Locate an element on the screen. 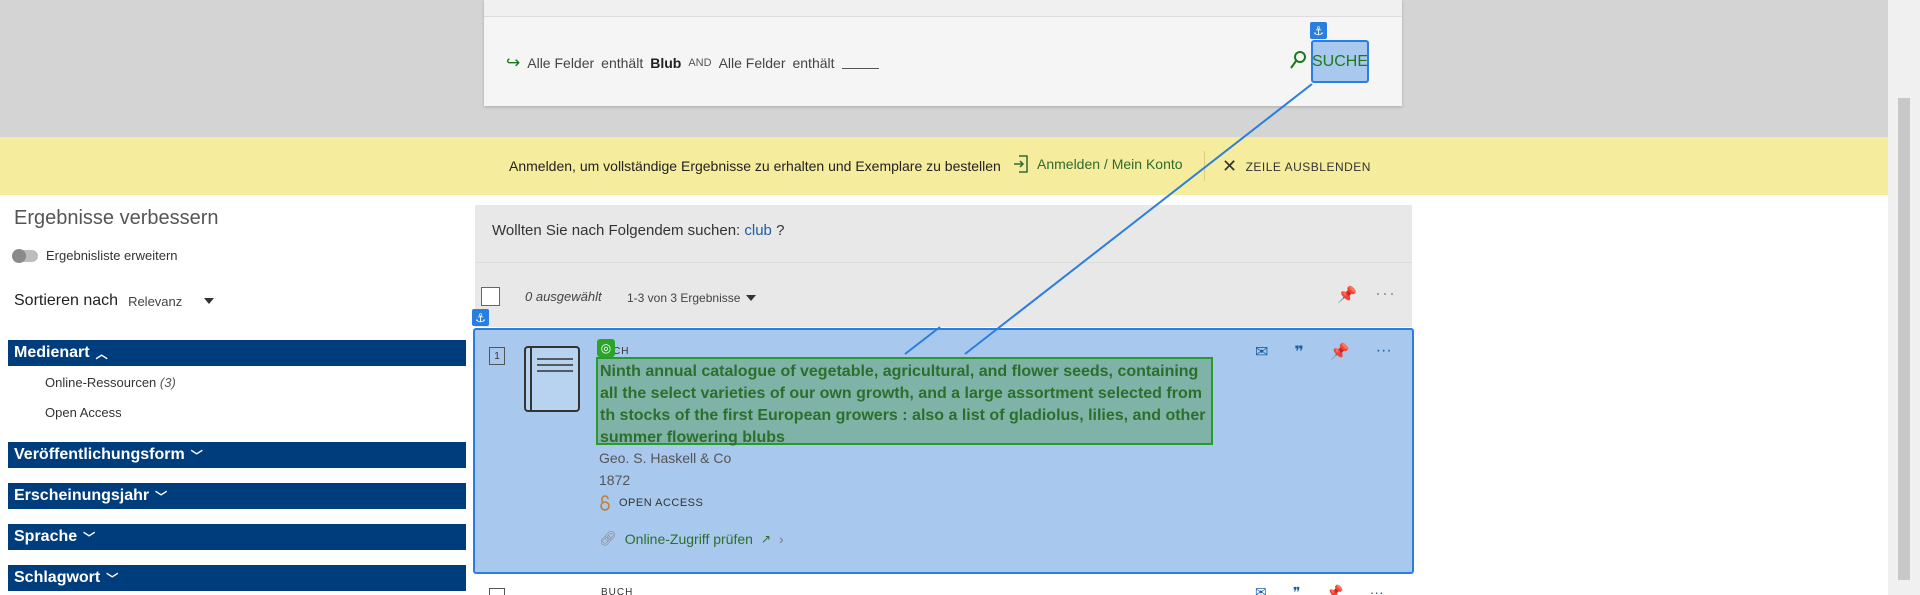 The image size is (1920, 595). open-access-badge: OPEN ACCESS is located at coordinates (651, 503).